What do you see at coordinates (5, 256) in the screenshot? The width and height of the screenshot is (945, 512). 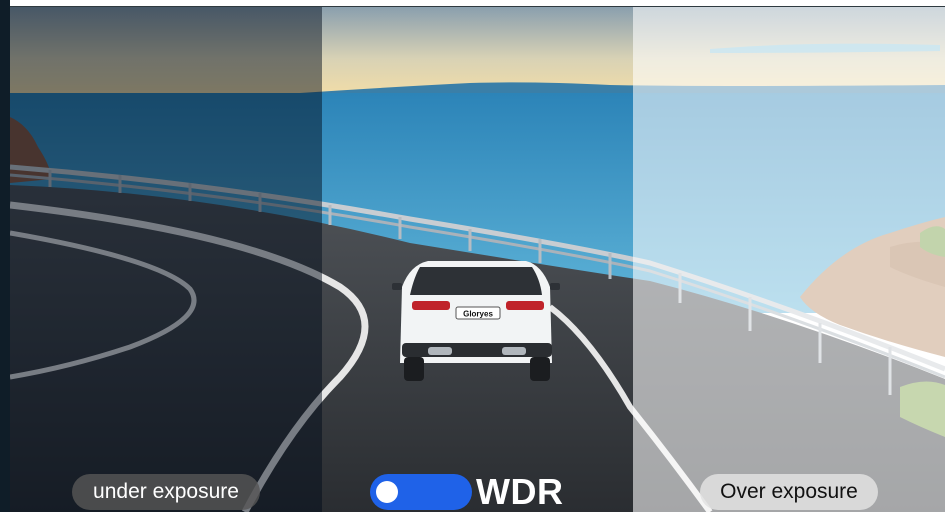 I see `left-edge-strip` at bounding box center [5, 256].